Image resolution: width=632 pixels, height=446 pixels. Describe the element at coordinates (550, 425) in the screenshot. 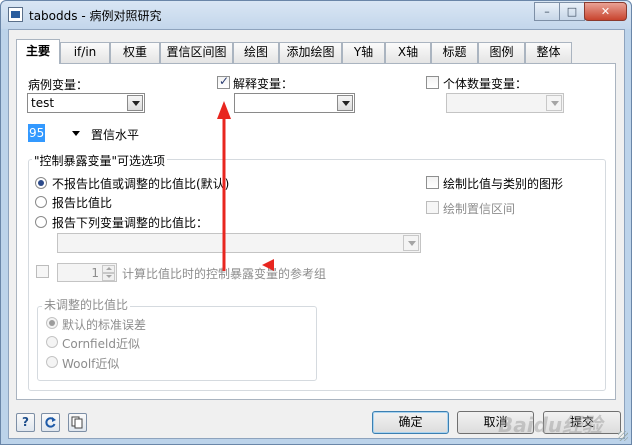

I see `watermark: Baidu经验` at that location.